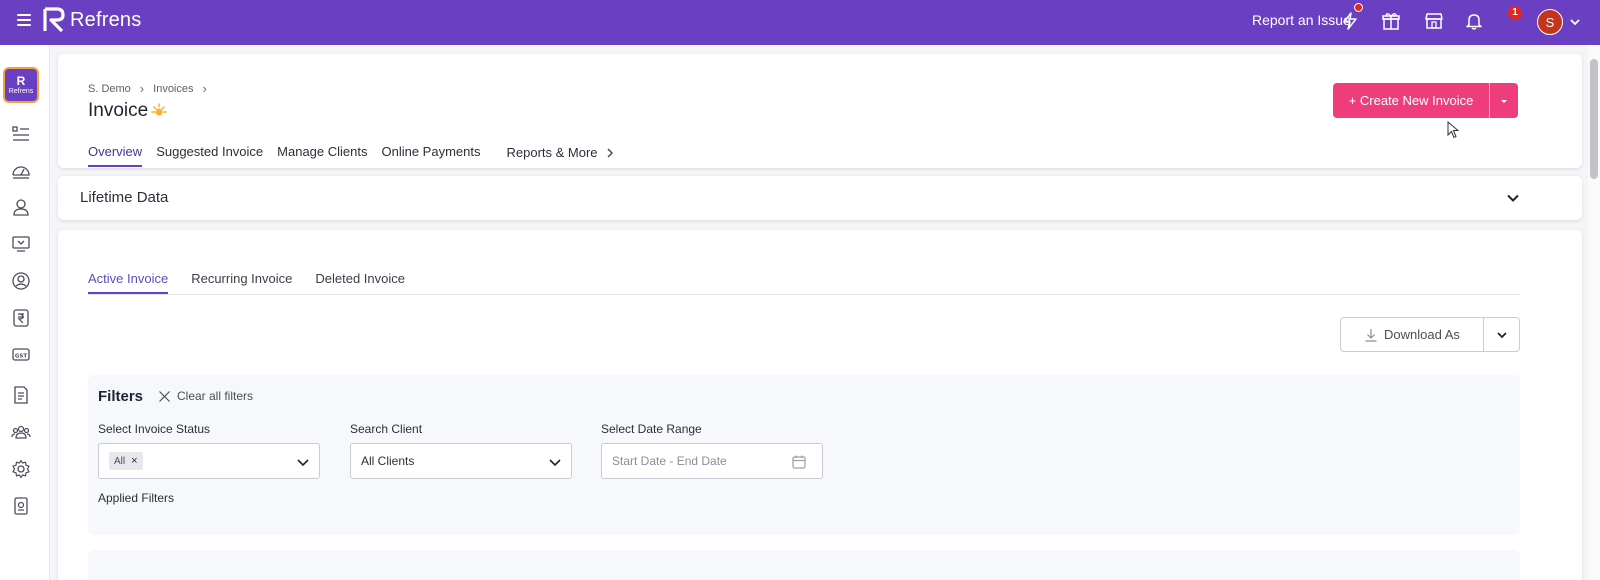  I want to click on calendar-icon, so click(799, 462).